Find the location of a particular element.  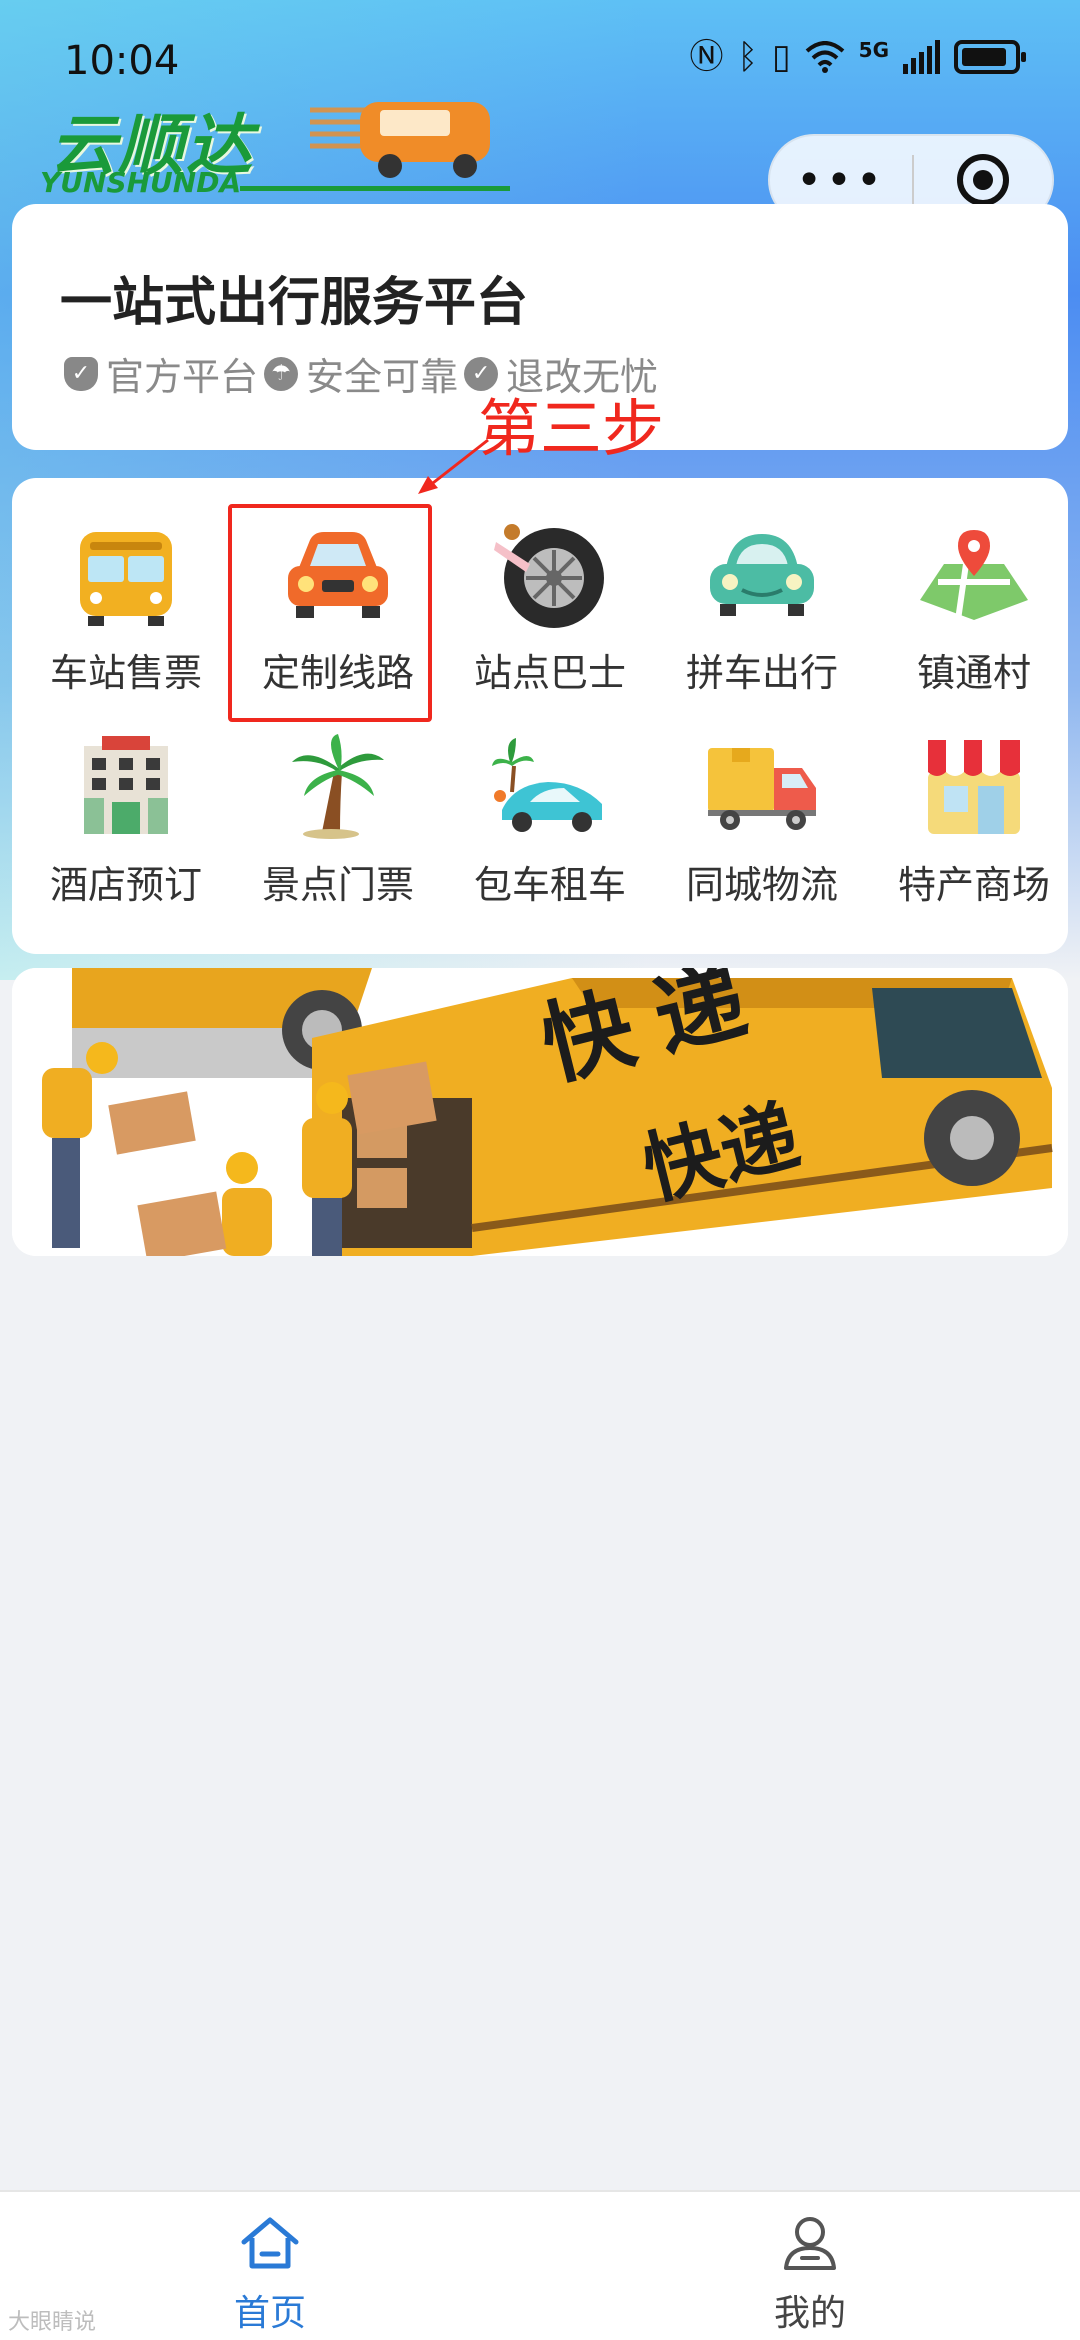

service-item-attraction-ticket: 景点门票 is located at coordinates (338, 832).